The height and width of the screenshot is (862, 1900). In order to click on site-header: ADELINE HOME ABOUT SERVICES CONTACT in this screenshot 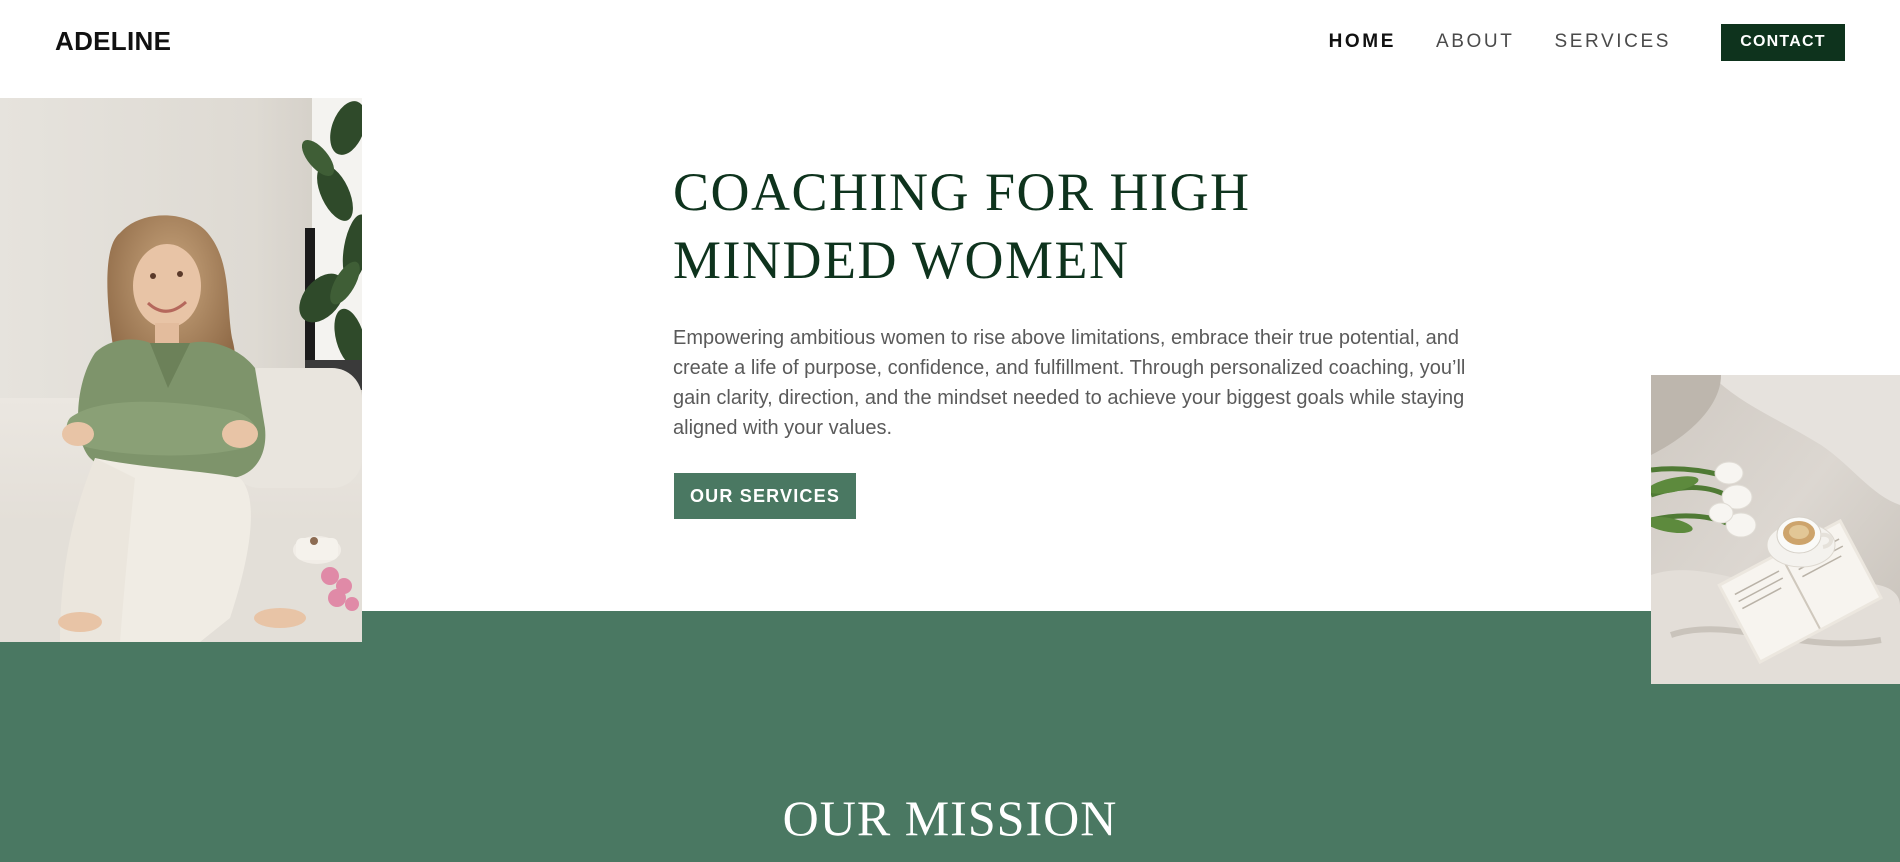, I will do `click(950, 49)`.